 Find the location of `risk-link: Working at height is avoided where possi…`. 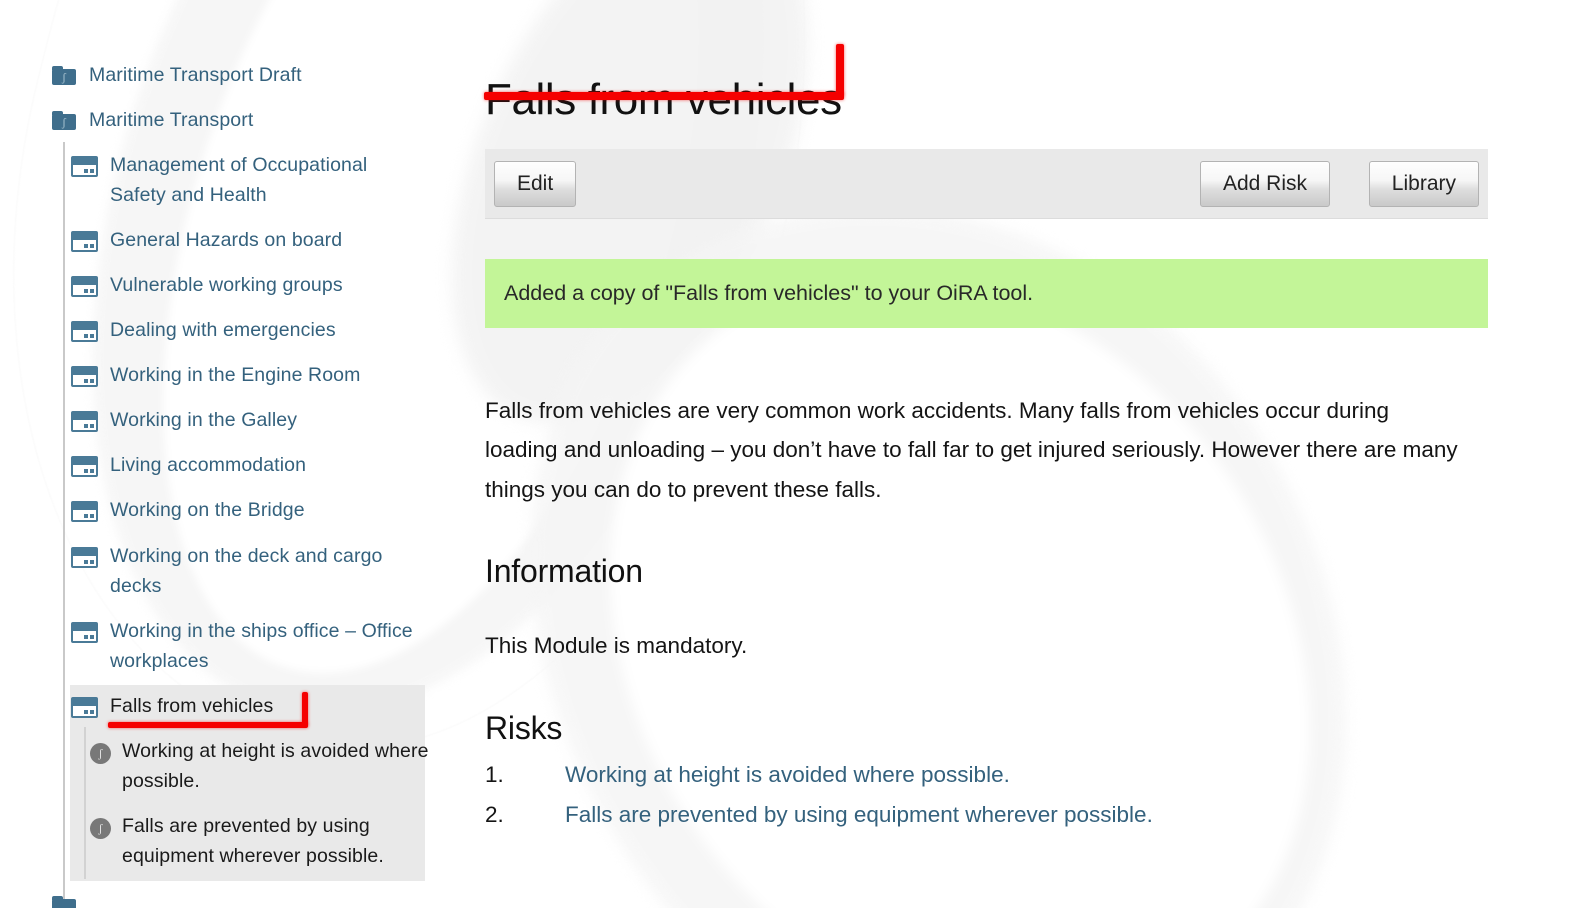

risk-link: Working at height is avoided where possi… is located at coordinates (787, 775).